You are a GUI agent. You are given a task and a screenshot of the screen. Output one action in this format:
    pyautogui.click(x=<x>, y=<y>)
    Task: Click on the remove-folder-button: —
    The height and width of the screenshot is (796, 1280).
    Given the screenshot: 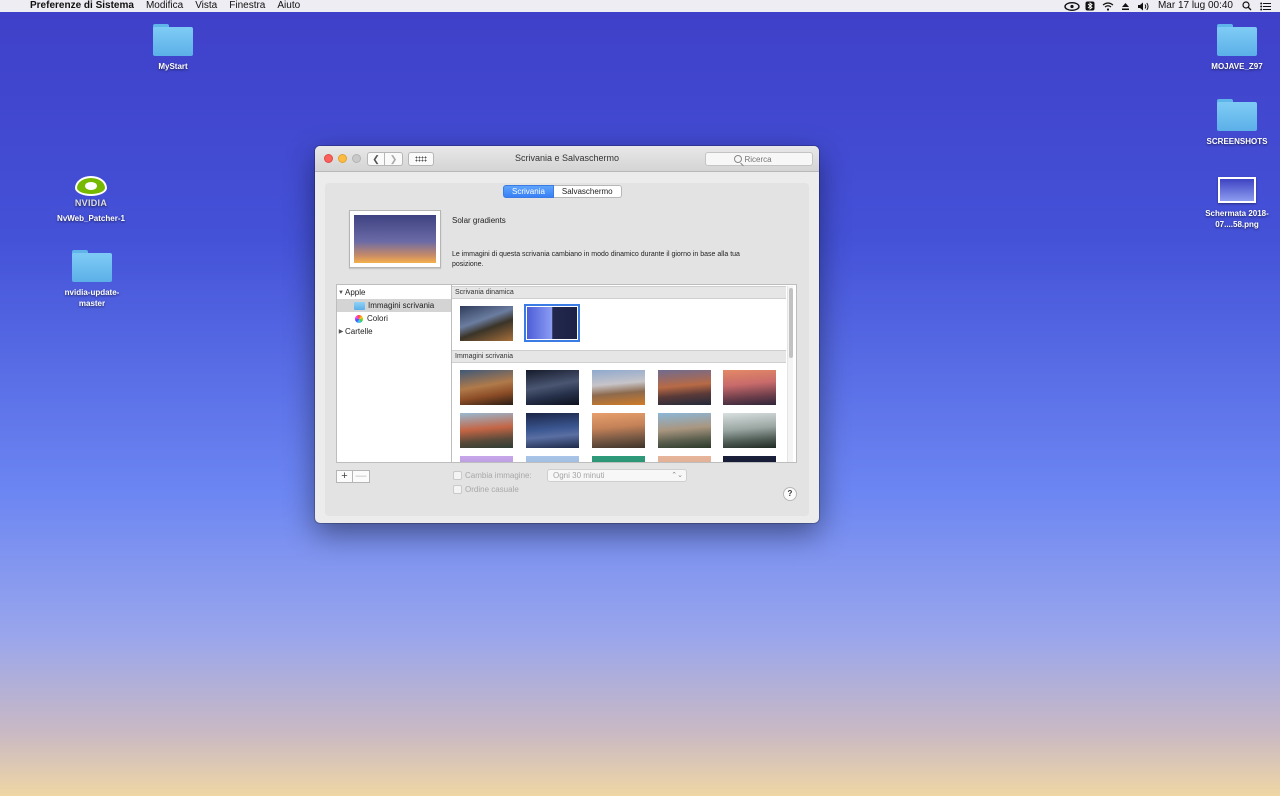 What is the action you would take?
    pyautogui.click(x=361, y=476)
    